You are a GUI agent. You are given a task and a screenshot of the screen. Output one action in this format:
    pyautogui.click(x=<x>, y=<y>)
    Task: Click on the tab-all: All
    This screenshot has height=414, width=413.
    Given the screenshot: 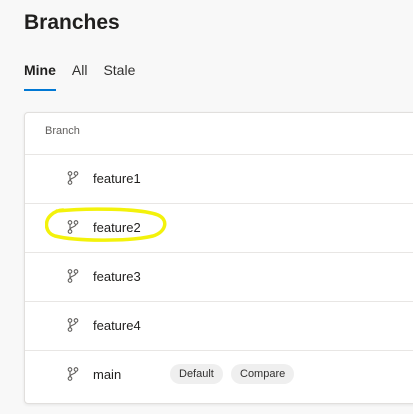 What is the action you would take?
    pyautogui.click(x=80, y=77)
    